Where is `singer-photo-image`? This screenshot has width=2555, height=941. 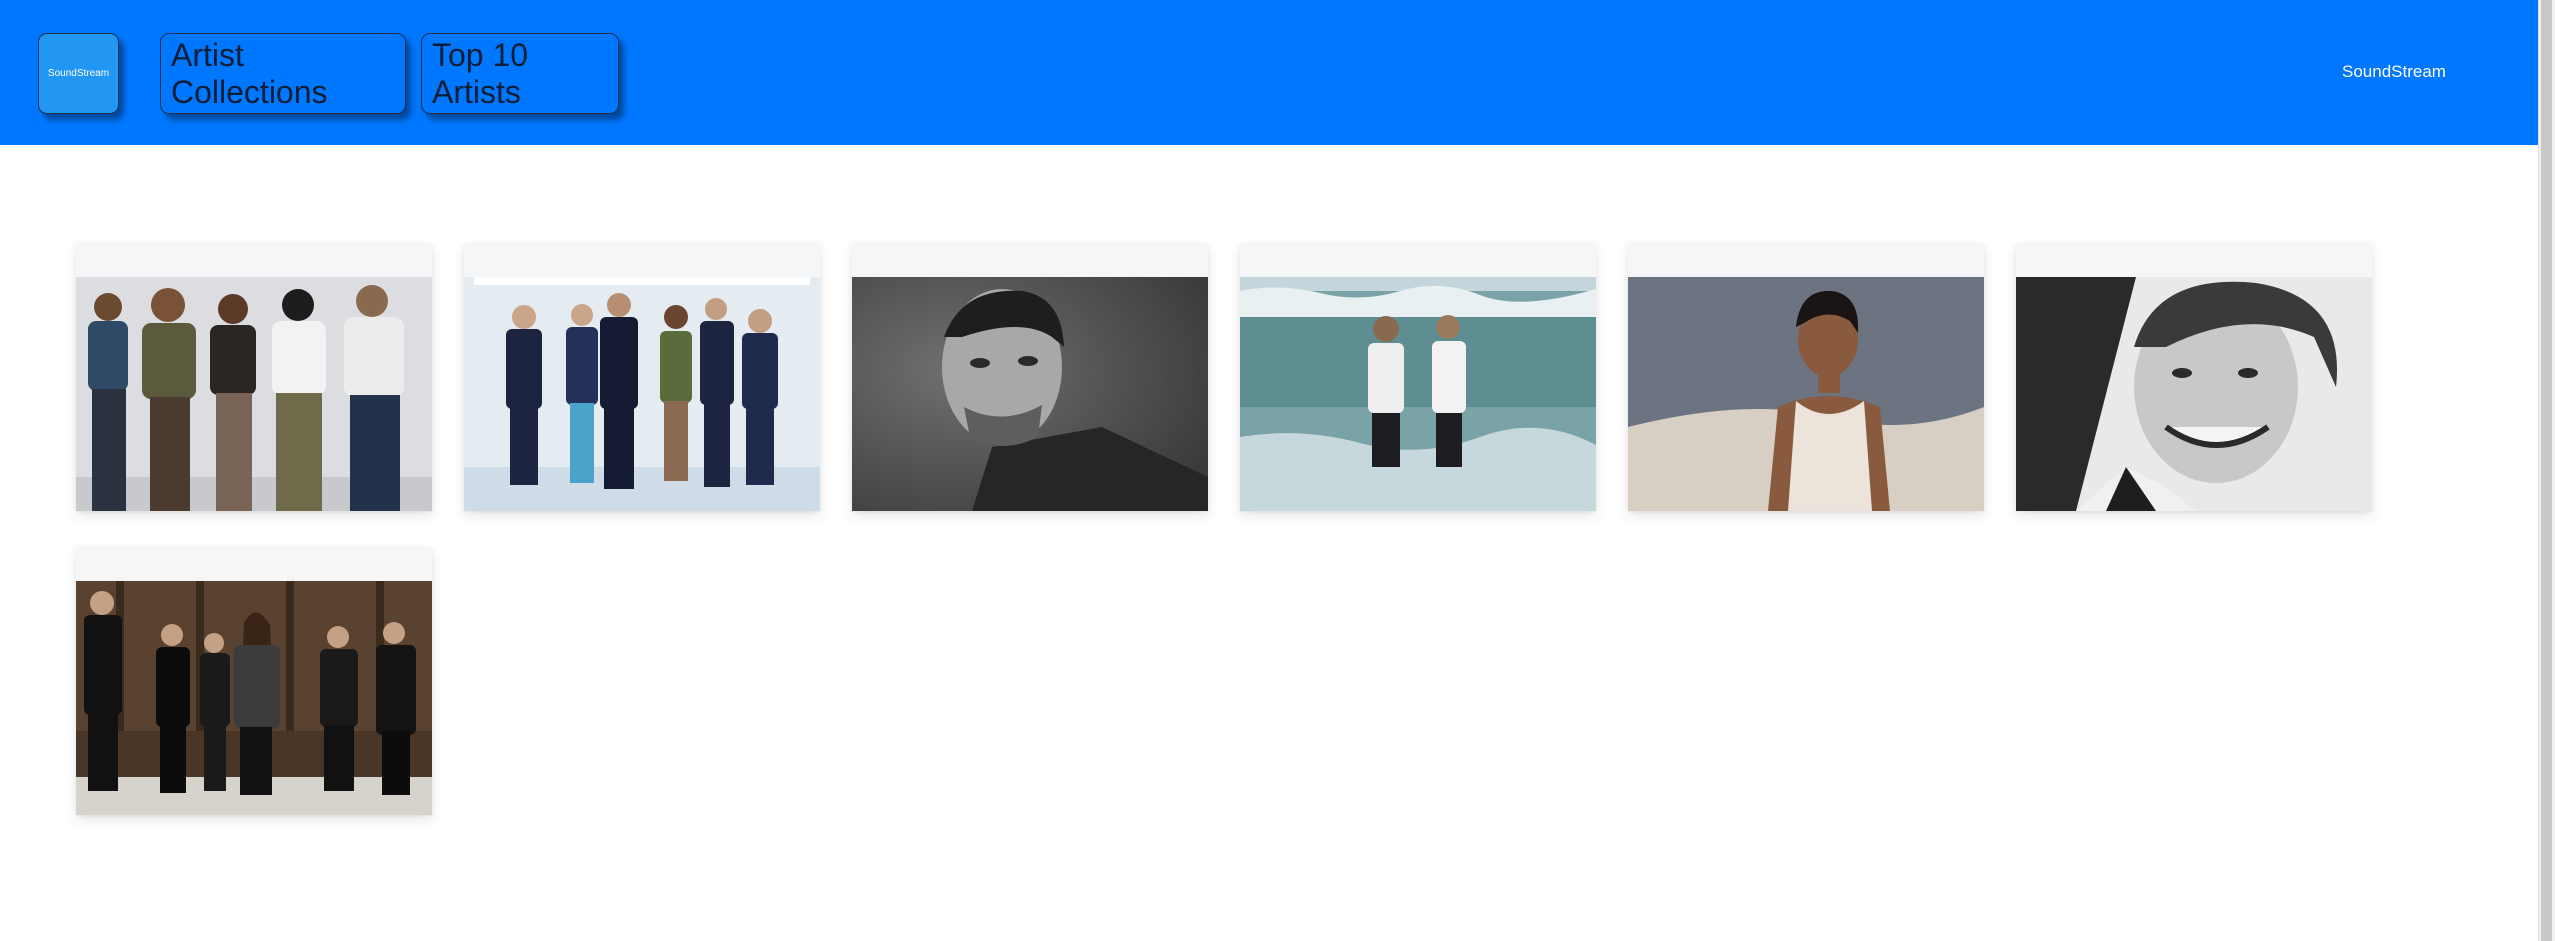
singer-photo-image is located at coordinates (1806, 394).